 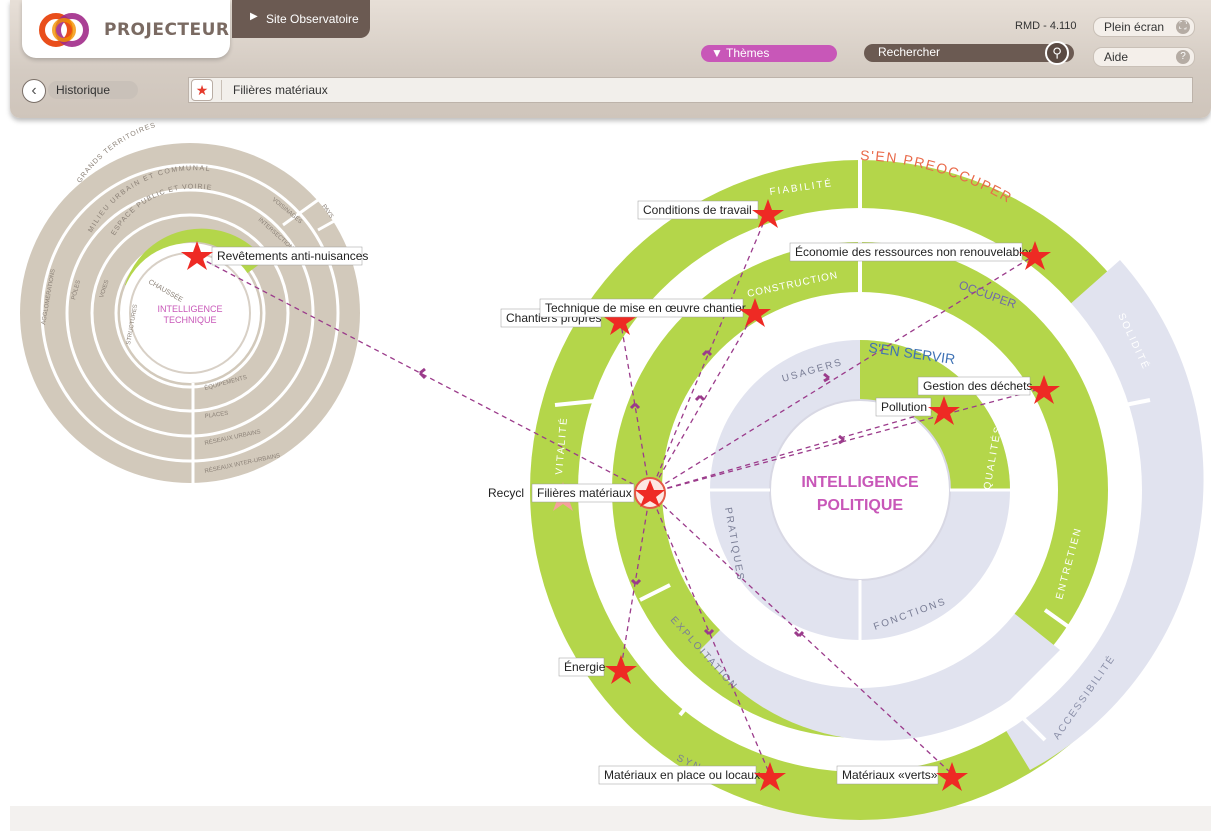 I want to click on right-center-line1: INTELLIGENCE, so click(x=860, y=482).